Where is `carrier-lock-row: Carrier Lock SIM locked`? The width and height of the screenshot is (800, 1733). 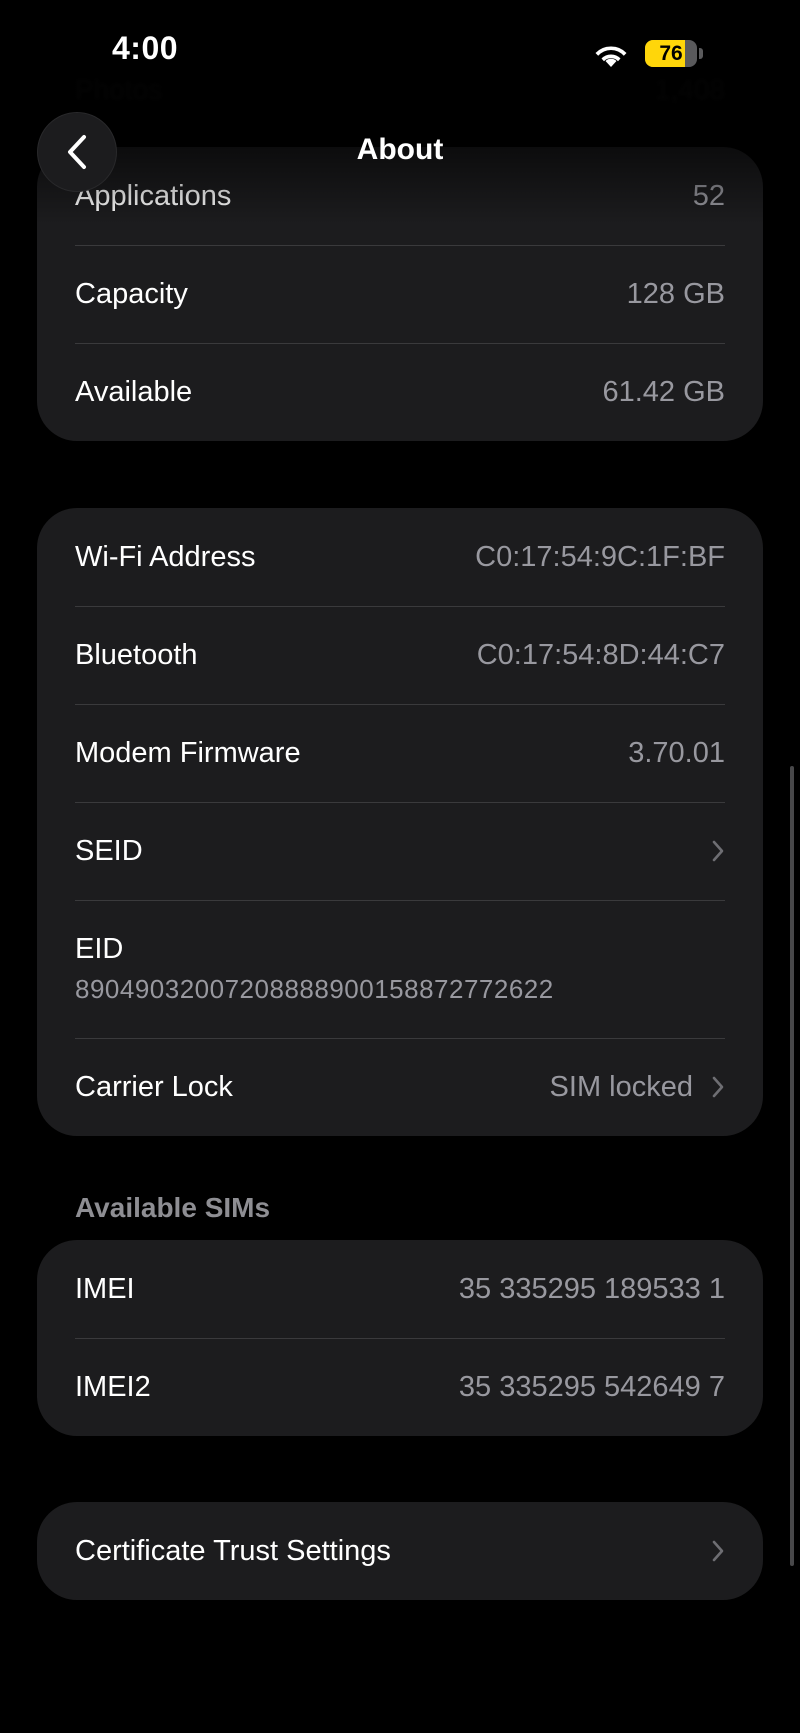
carrier-lock-row: Carrier Lock SIM locked is located at coordinates (400, 1087).